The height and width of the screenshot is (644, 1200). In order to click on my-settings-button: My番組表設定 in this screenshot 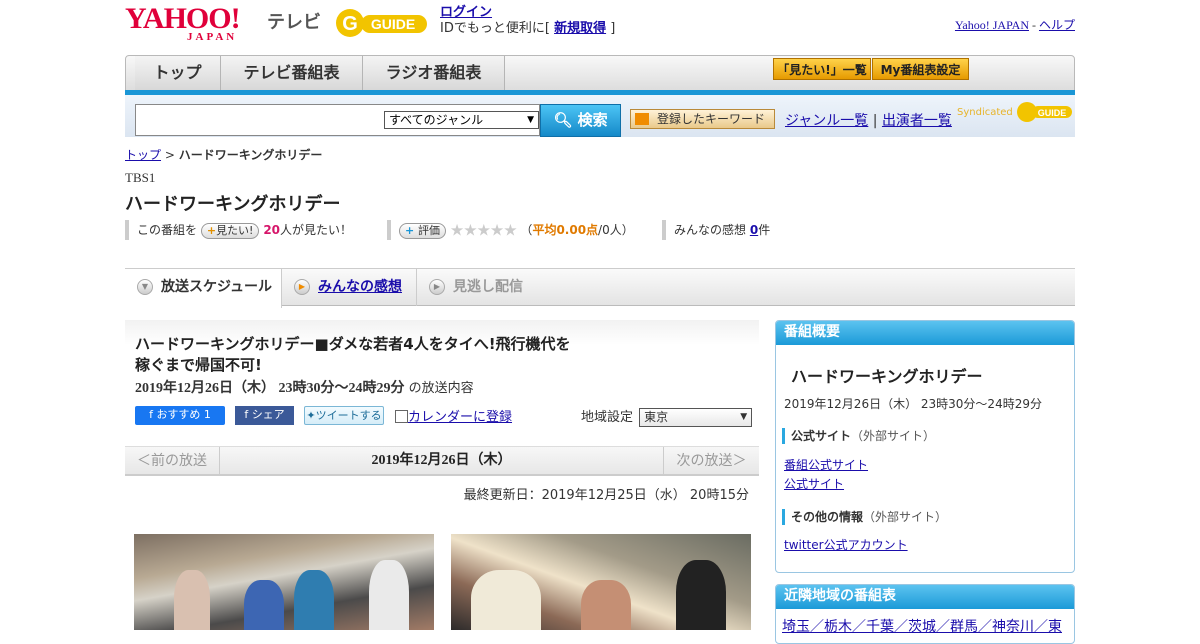, I will do `click(920, 69)`.